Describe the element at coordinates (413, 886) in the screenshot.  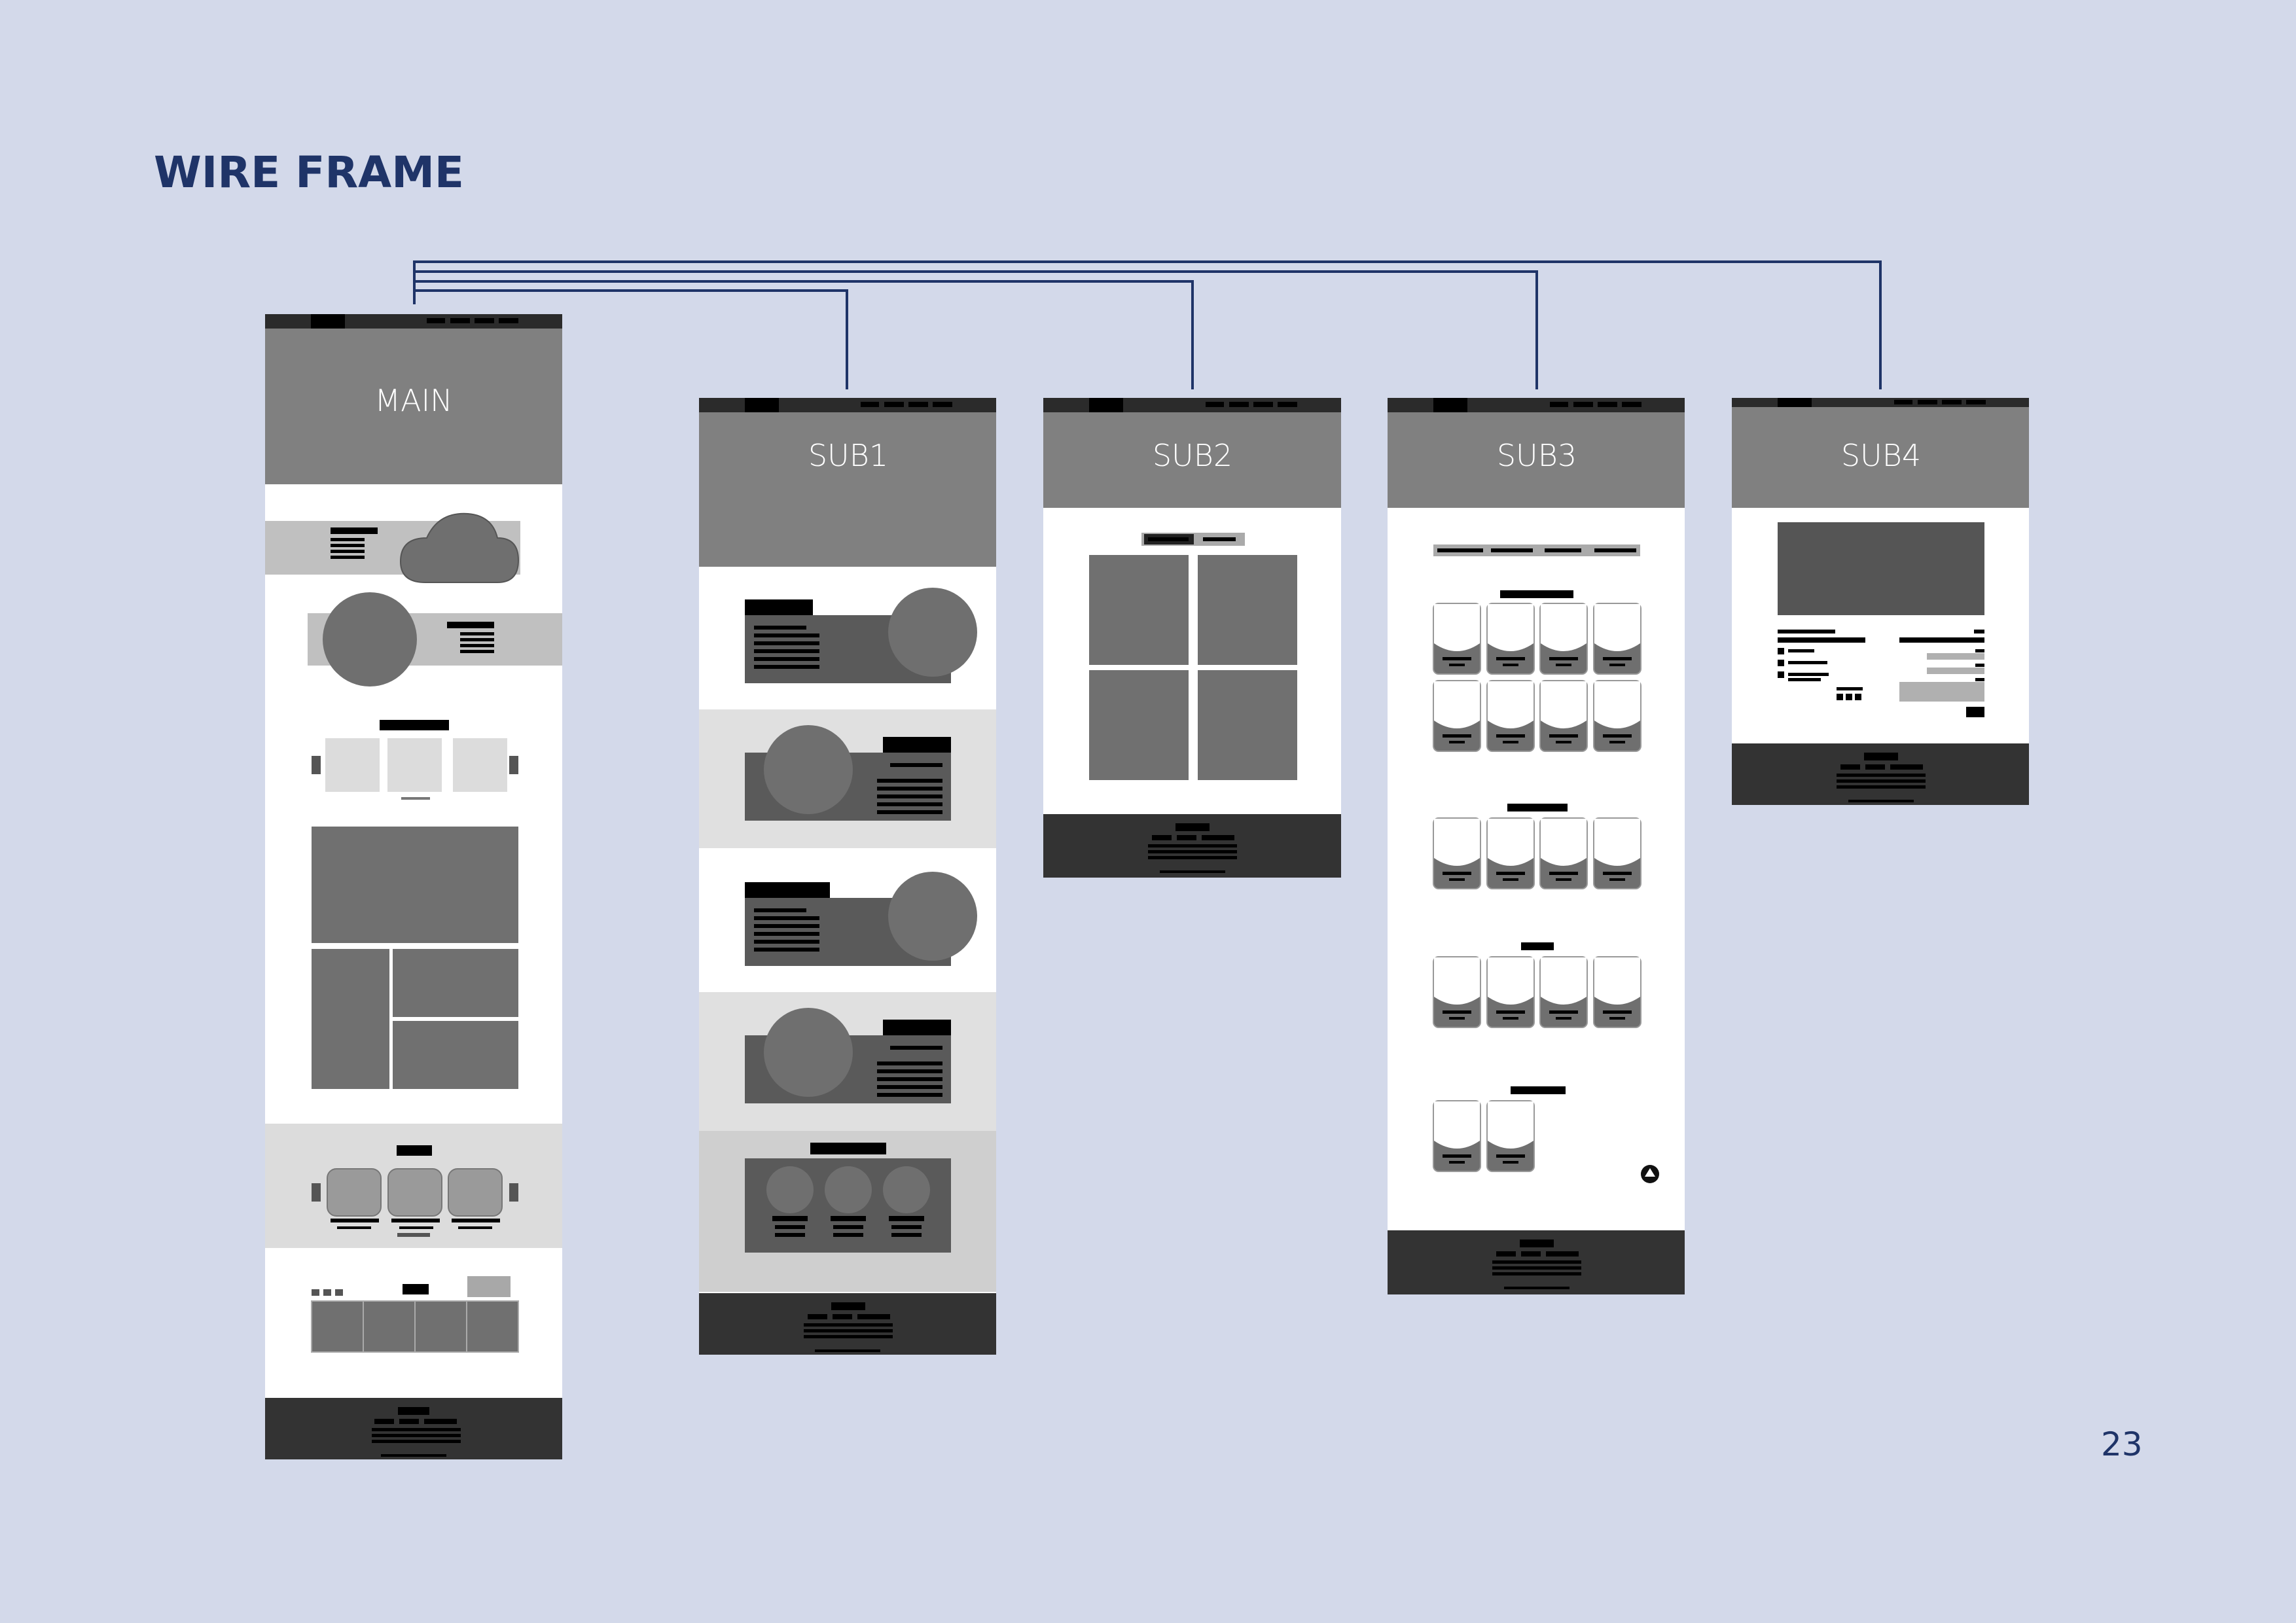
I see `frame-main: MAIN` at that location.